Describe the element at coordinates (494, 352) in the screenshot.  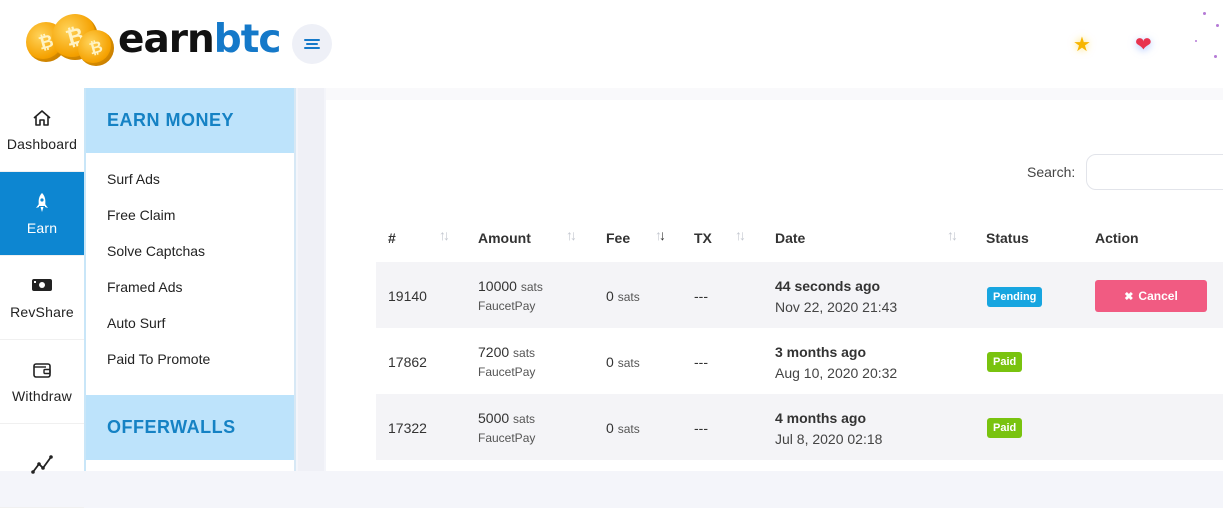
I see `amount-value: 7200` at that location.